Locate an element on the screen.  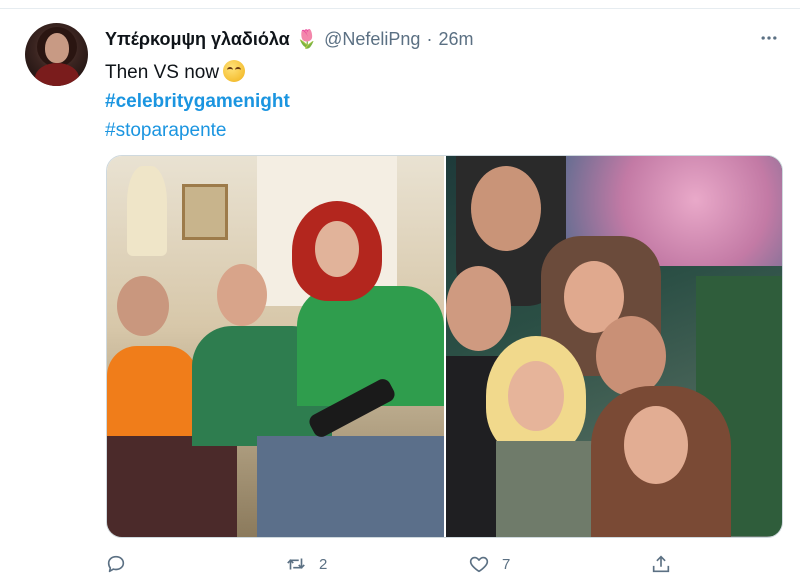
avatar-body is located at coordinates (57, 74).